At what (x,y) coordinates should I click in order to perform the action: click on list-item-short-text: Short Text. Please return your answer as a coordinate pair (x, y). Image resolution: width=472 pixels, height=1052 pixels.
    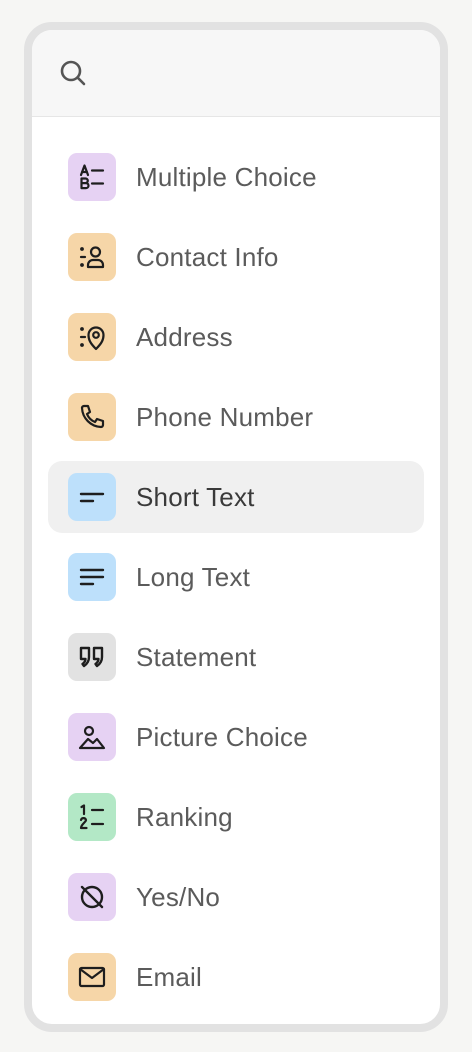
    Looking at the image, I should click on (236, 497).